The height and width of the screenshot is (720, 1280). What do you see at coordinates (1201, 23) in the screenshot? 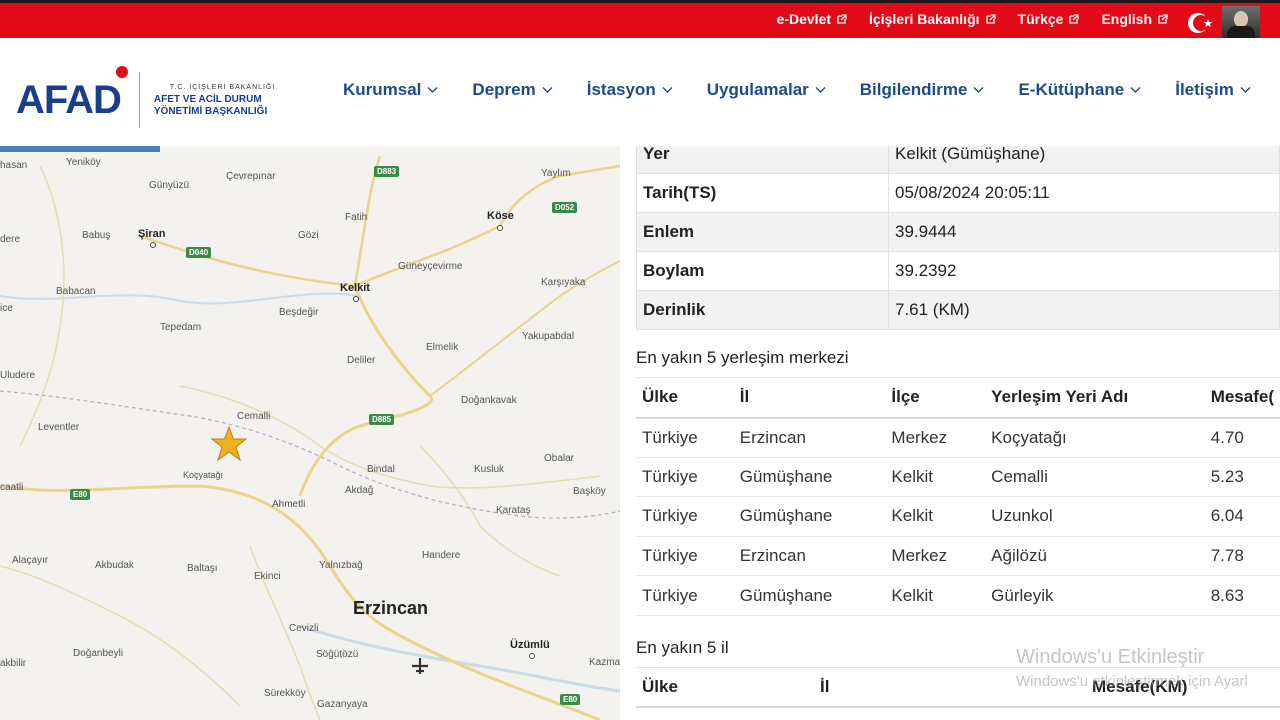
I see `turkish-flag-icon` at bounding box center [1201, 23].